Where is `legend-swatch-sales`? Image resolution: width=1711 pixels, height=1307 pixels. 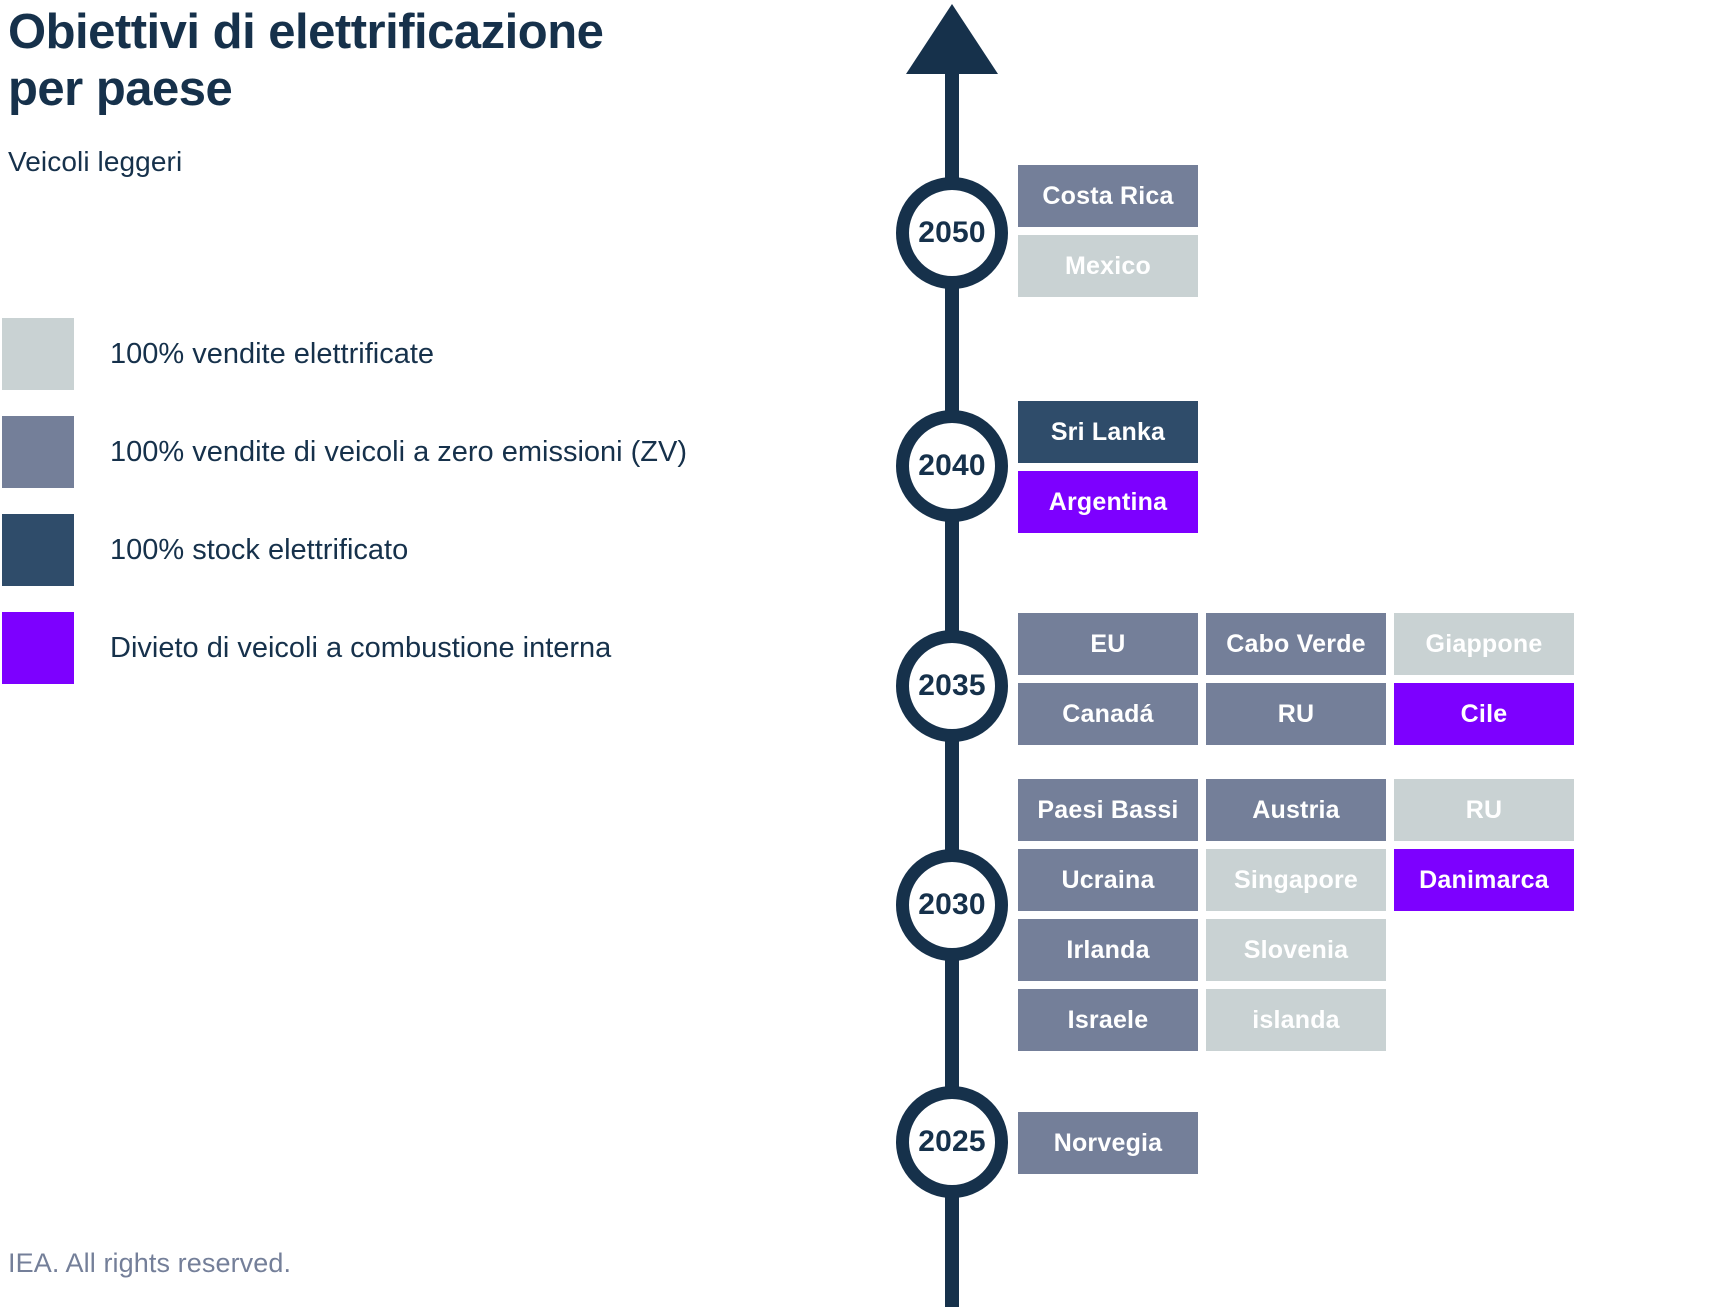
legend-swatch-sales is located at coordinates (38, 354).